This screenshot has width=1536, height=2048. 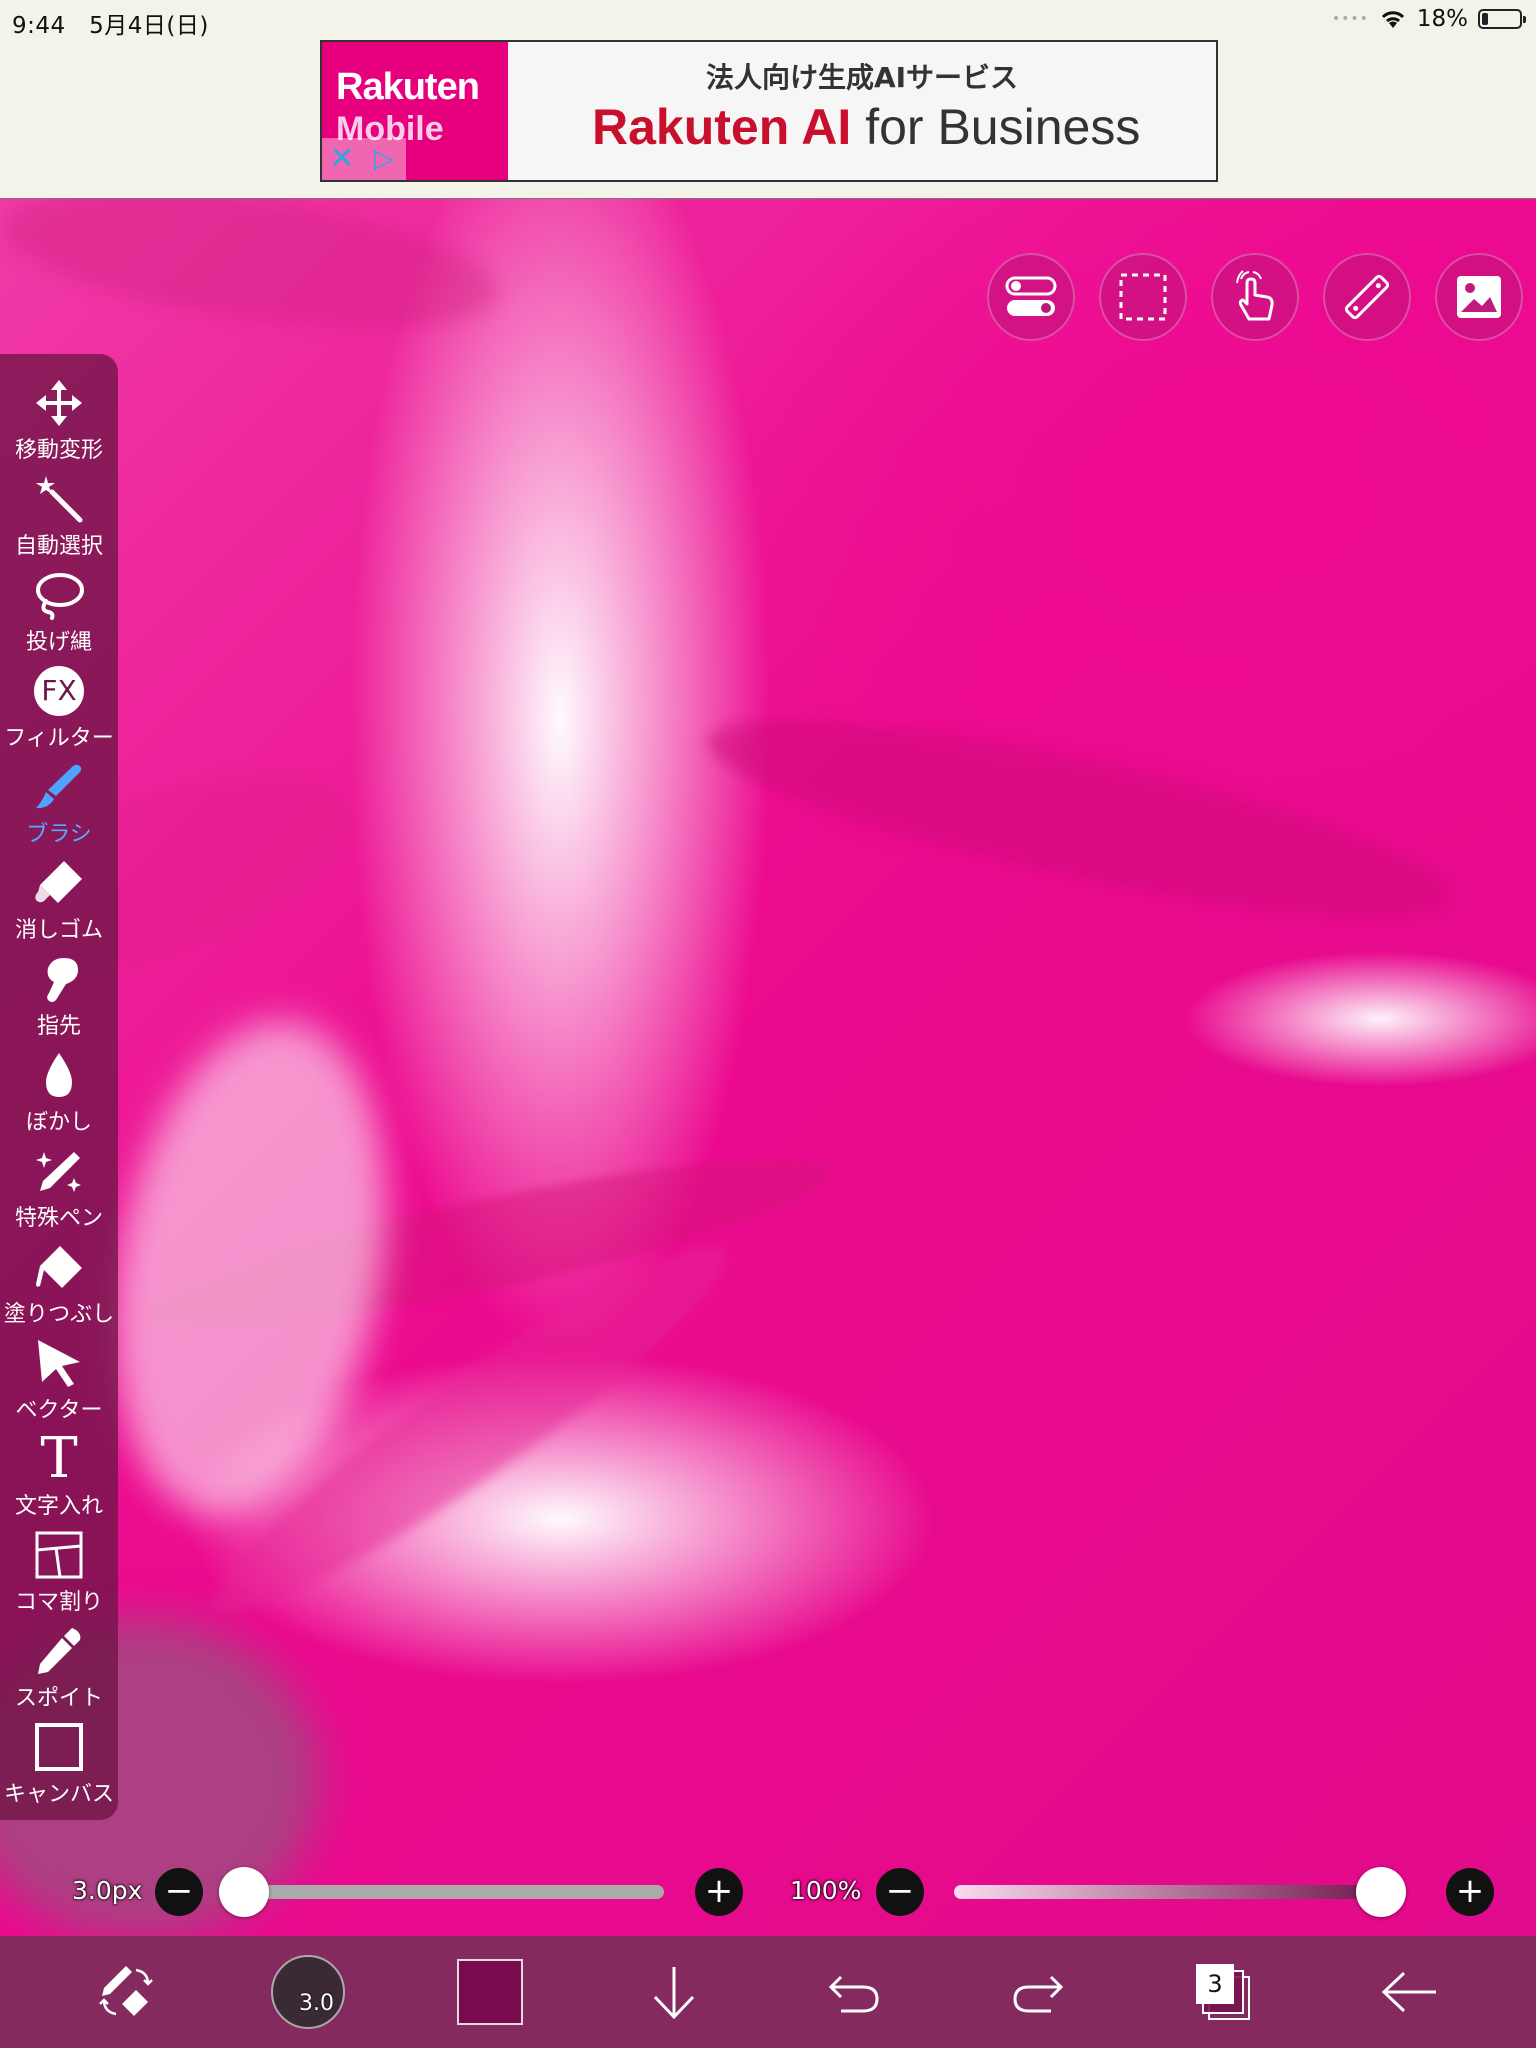 I want to click on tool-text: T 文字入れ, so click(x=59, y=1477).